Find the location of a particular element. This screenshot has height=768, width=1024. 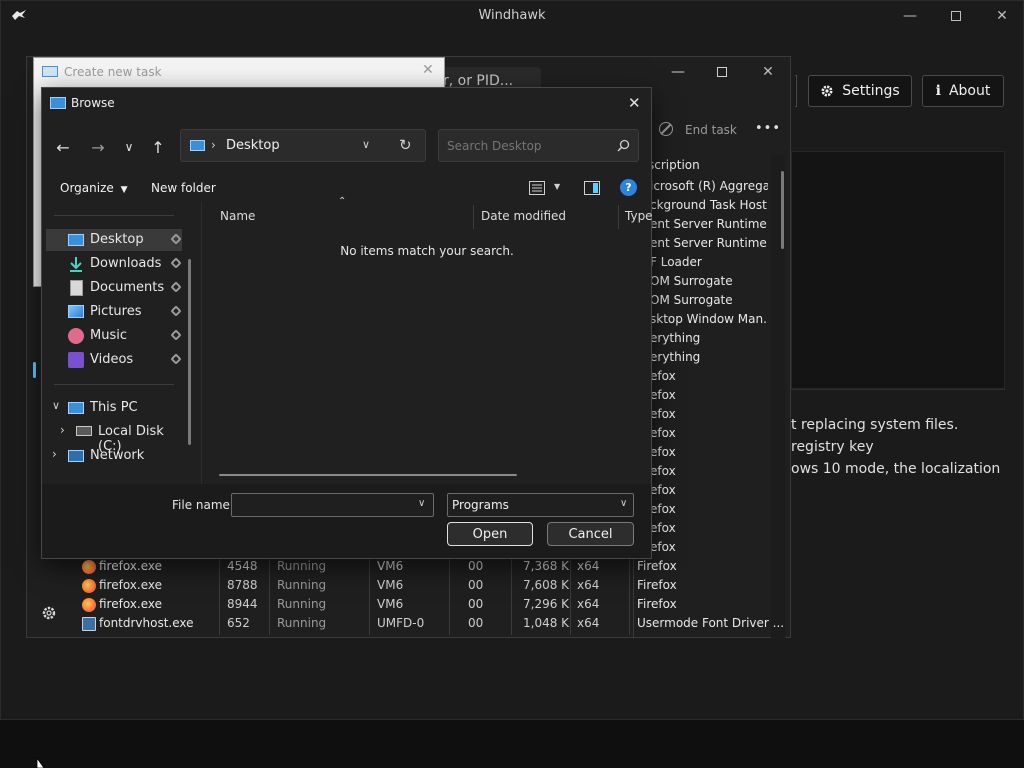

view-options-button: ▼ is located at coordinates (546, 189).